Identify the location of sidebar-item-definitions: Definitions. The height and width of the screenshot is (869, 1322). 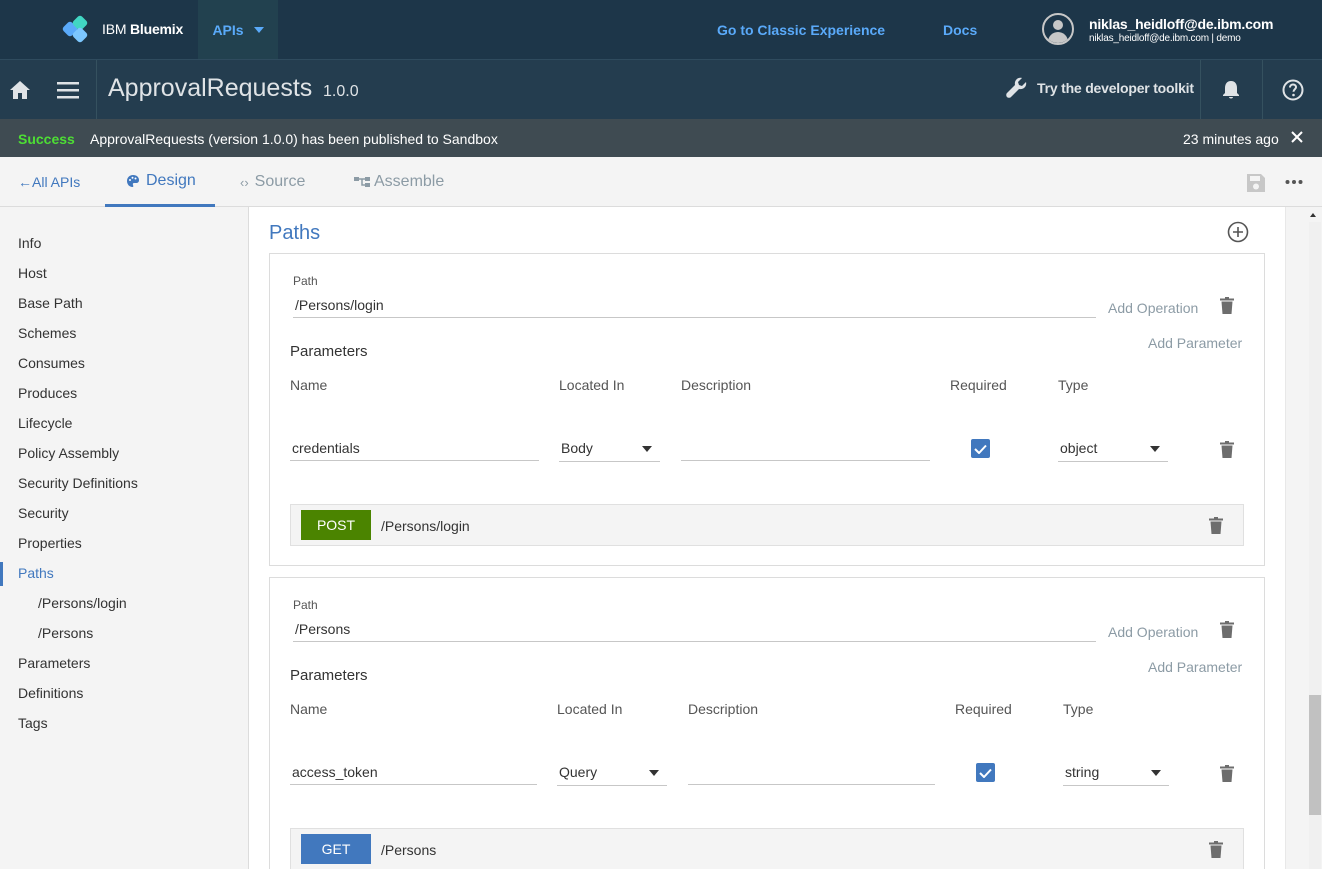
(50, 693).